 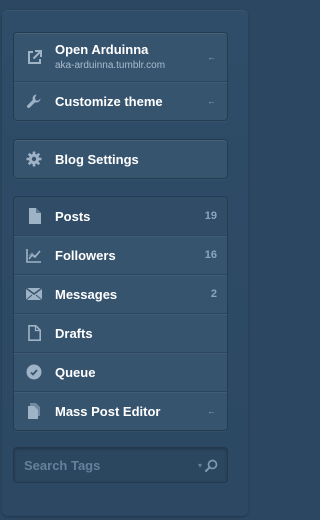 I want to click on open-blog-link: Open Arduinna aka-arduinna.tumblr.com ←, so click(x=120, y=57).